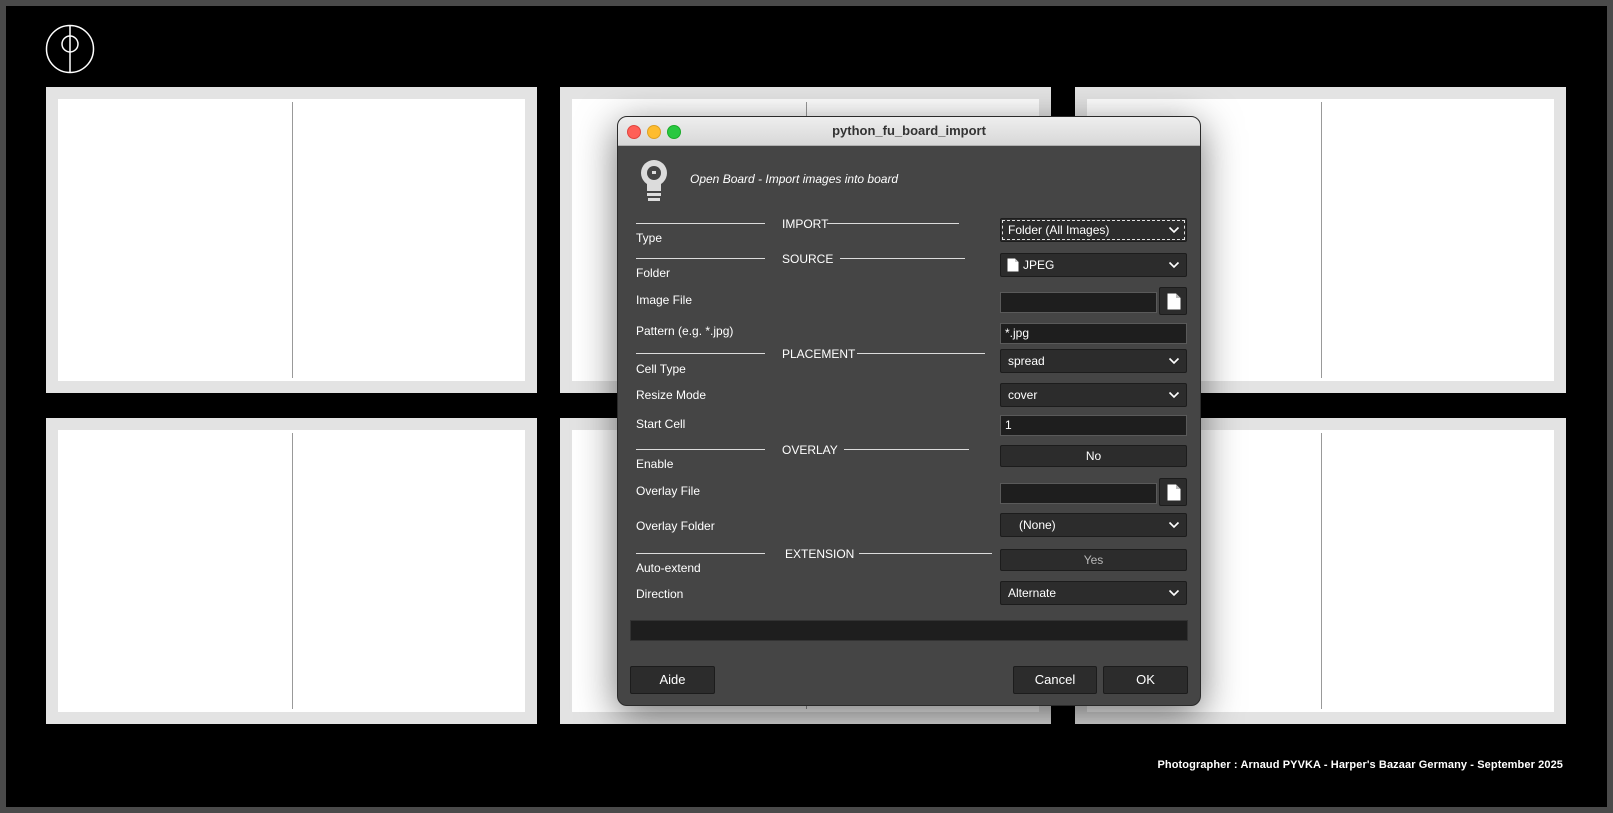 The image size is (1613, 813). I want to click on image-file-input, so click(1078, 302).